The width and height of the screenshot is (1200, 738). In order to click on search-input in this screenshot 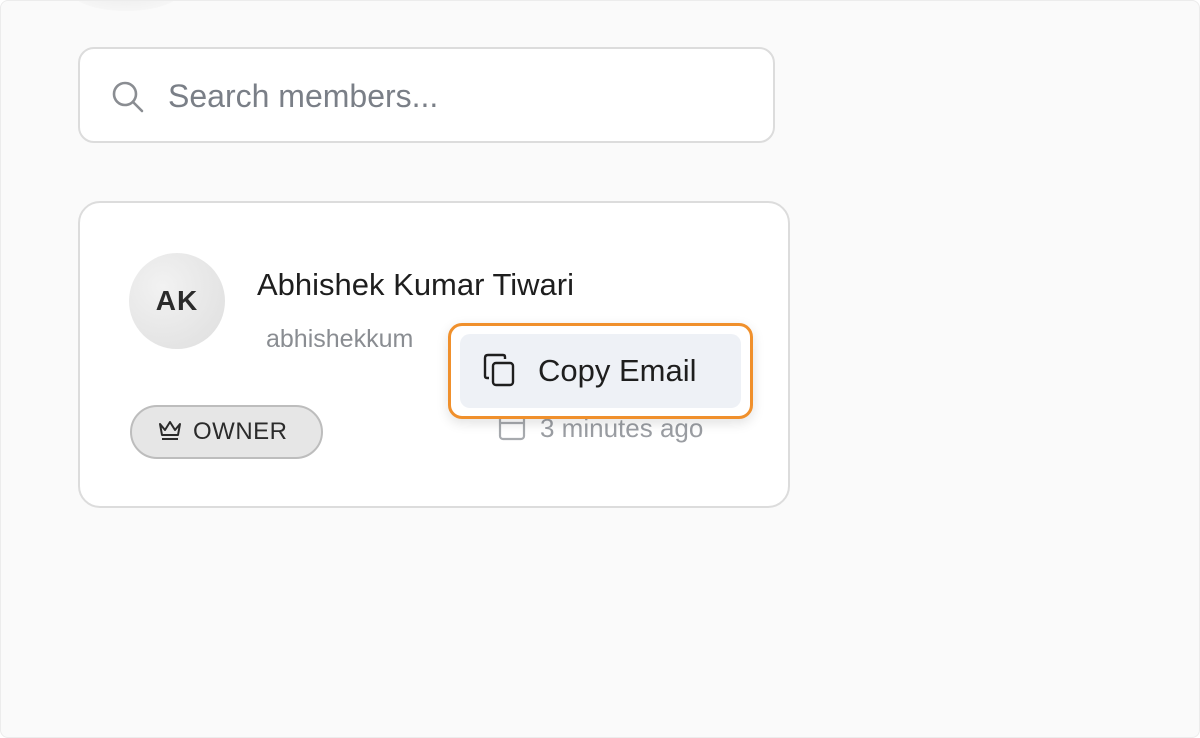, I will do `click(458, 96)`.